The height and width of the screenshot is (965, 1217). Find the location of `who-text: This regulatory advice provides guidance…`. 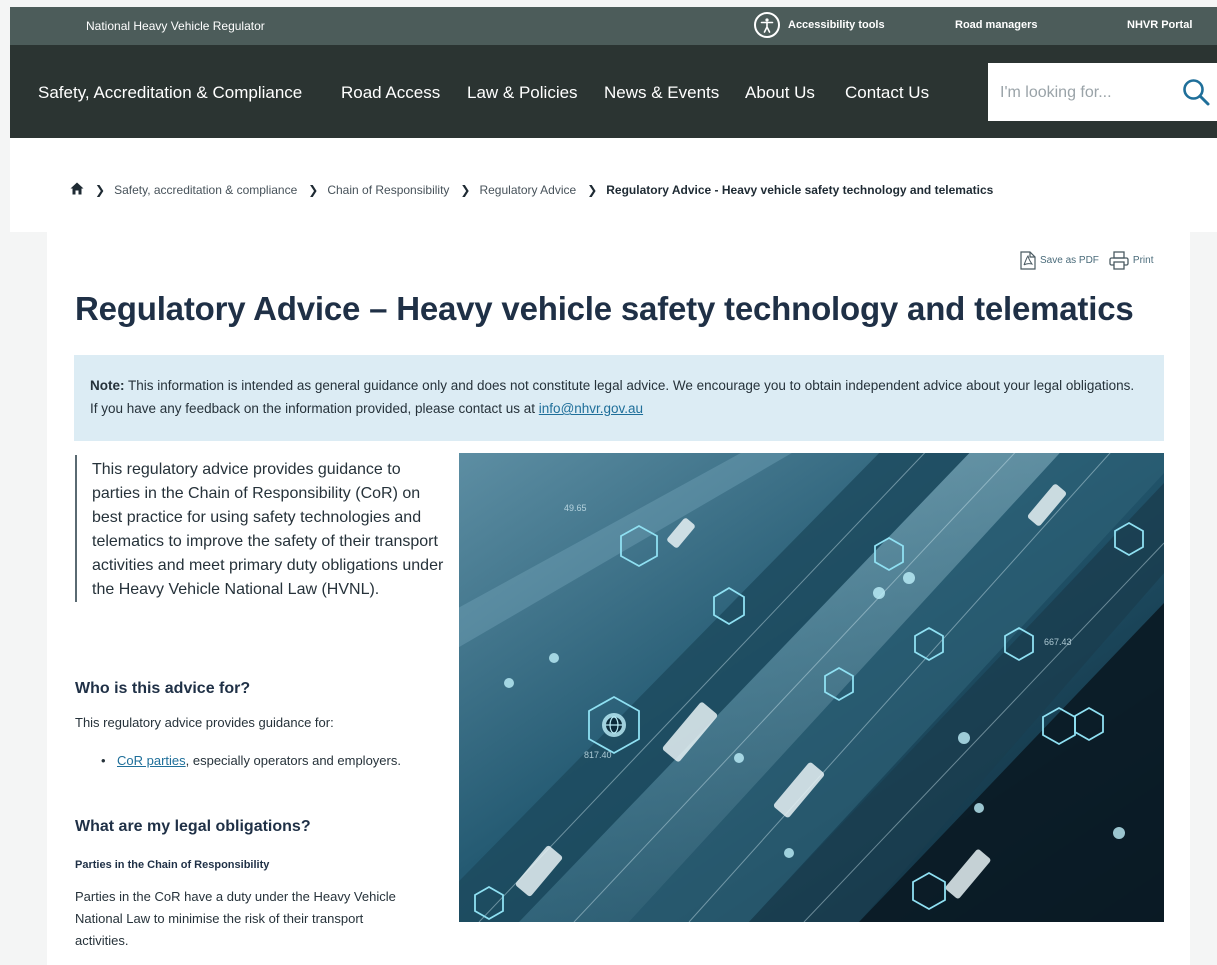

who-text: This regulatory advice provides guidance… is located at coordinates (204, 722).